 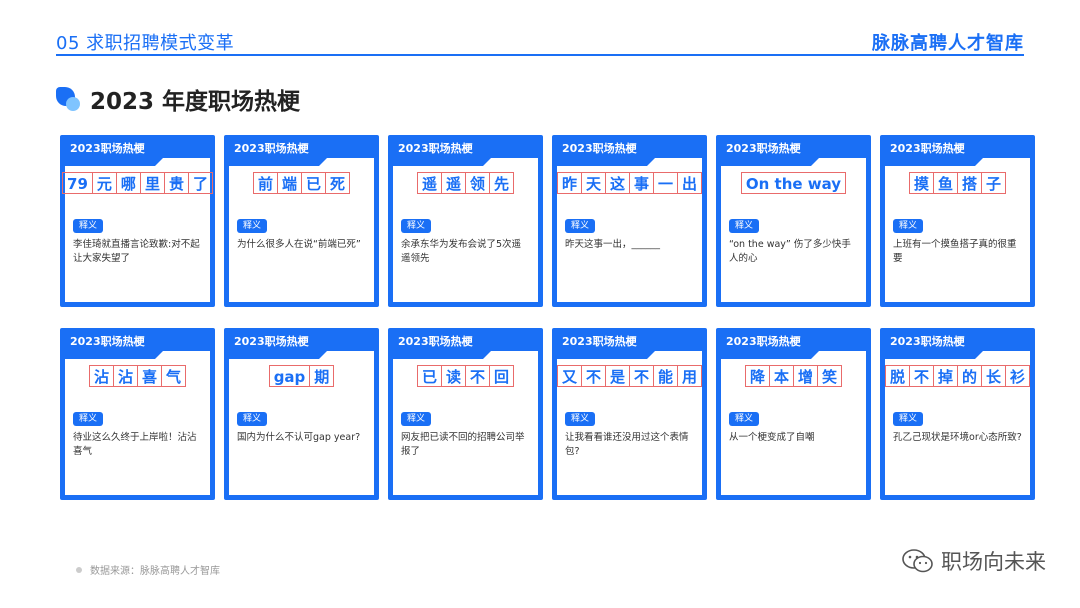 I want to click on meme-char: 端, so click(x=288, y=183).